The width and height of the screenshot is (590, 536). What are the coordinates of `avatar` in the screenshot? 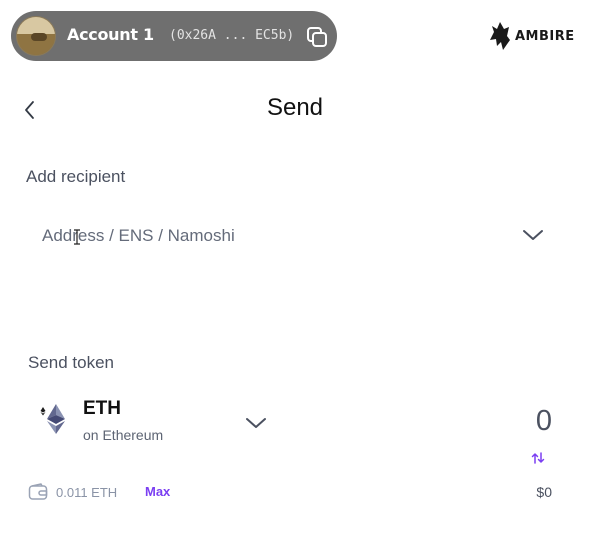 It's located at (36, 36).